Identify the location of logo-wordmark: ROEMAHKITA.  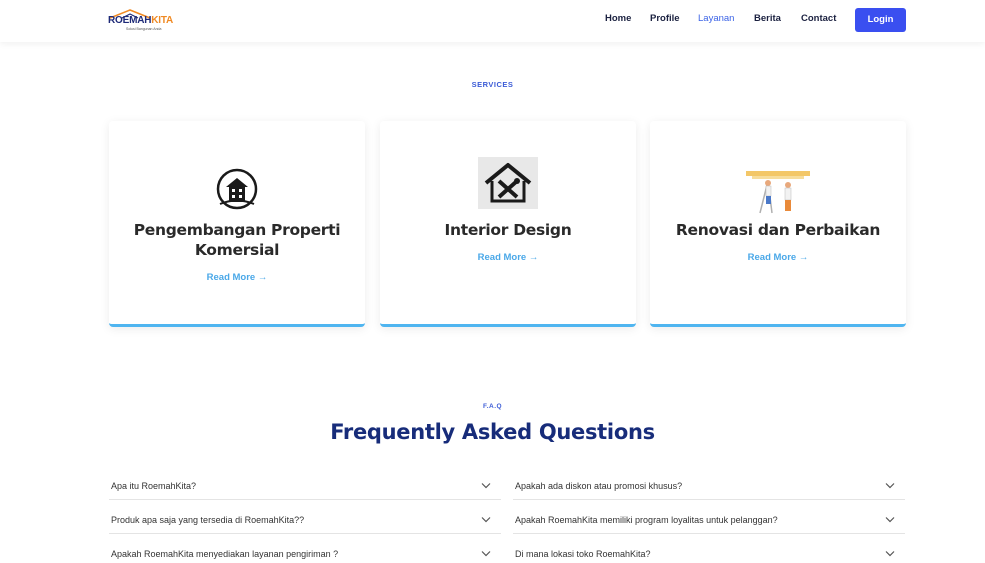
(141, 20).